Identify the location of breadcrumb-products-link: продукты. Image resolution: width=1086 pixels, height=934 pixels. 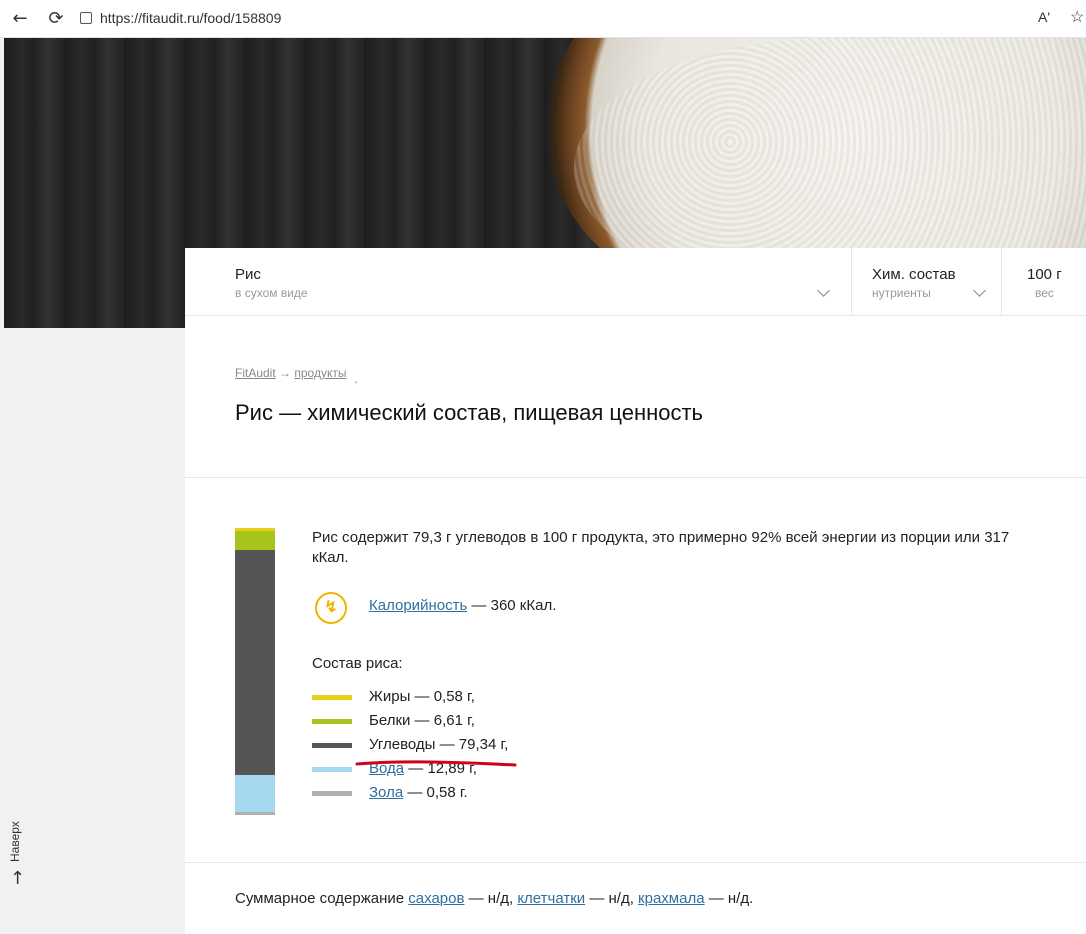
(320, 373).